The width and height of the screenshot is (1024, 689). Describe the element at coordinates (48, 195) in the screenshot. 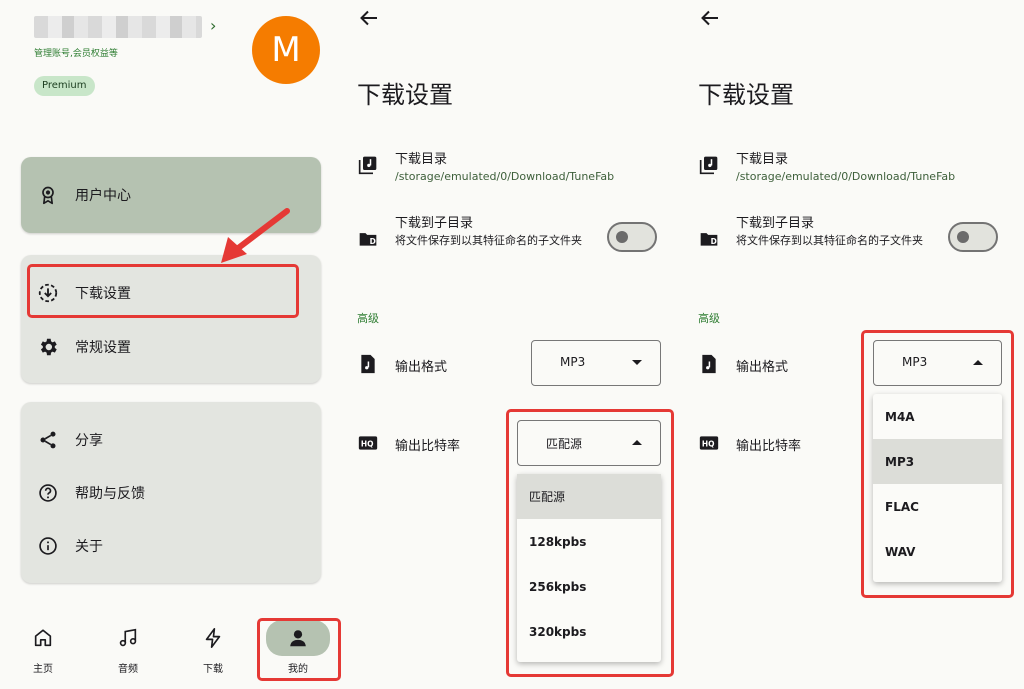

I see `award-icon` at that location.